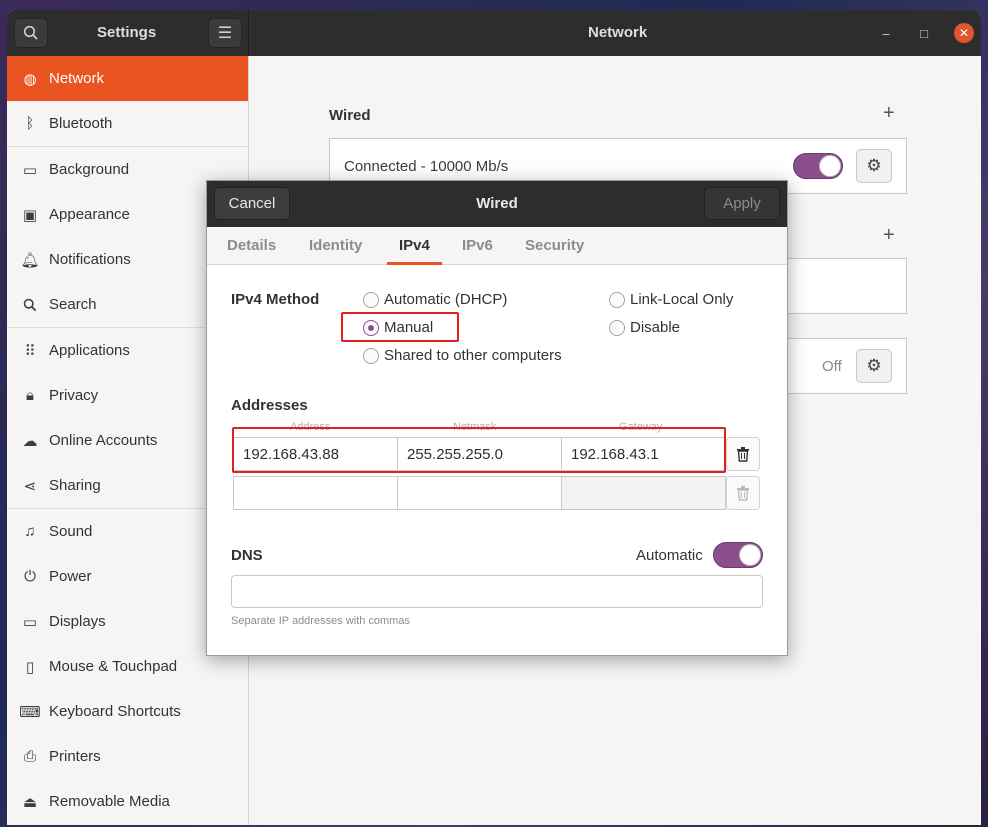 The image size is (988, 827). Describe the element at coordinates (446, 299) in the screenshot. I see `radio-label: Automatic (DHCP)` at that location.